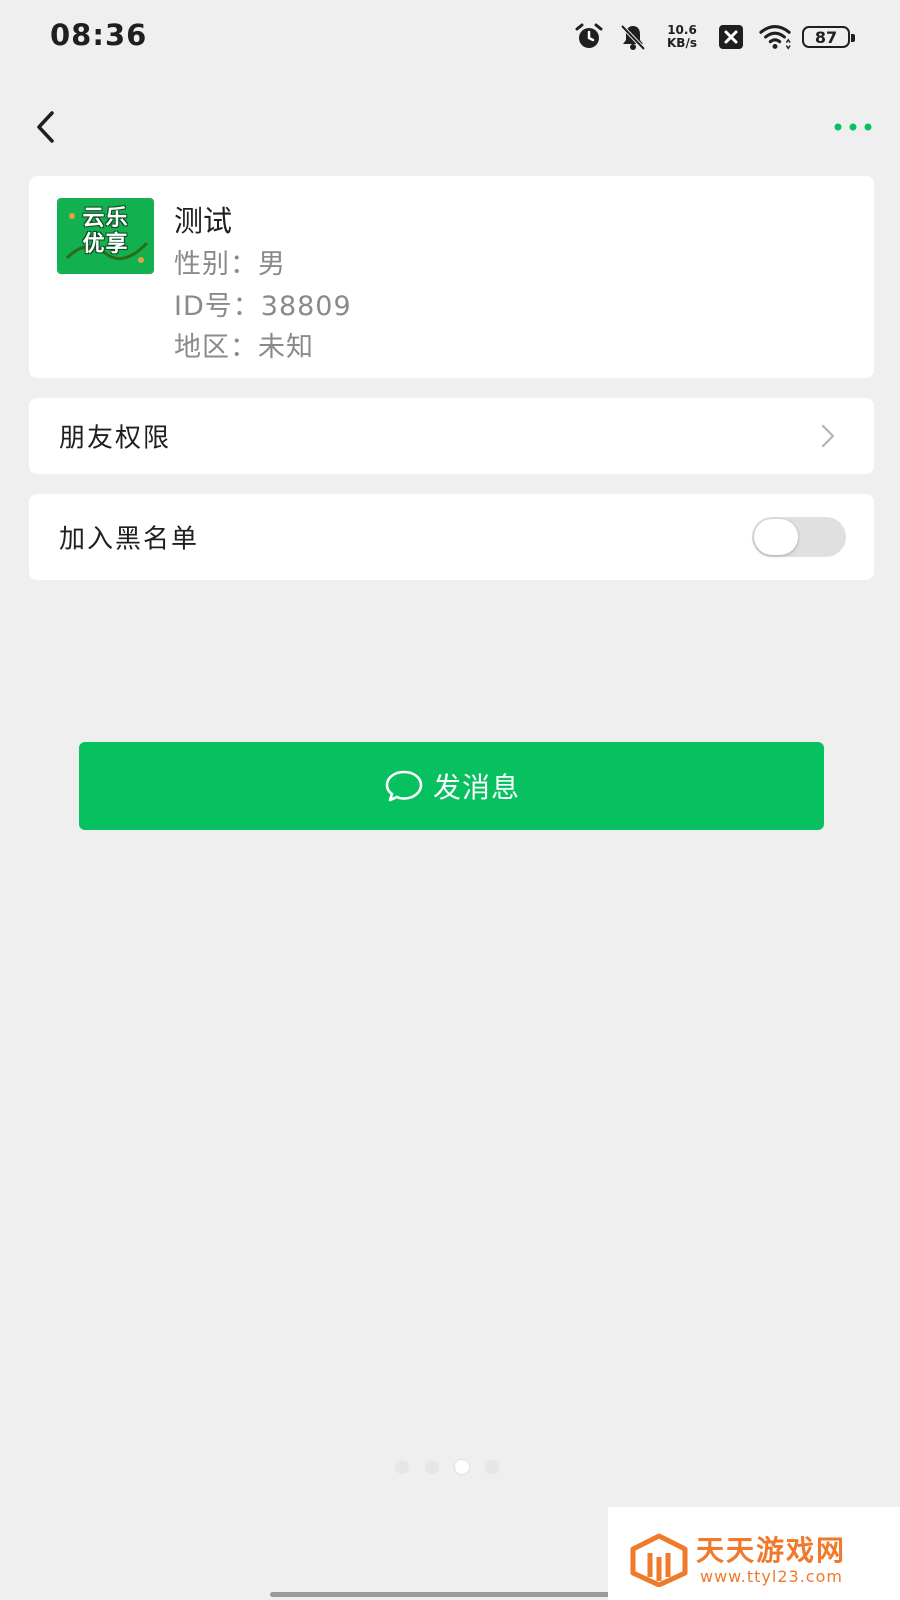  What do you see at coordinates (217, 306) in the screenshot?
I see `id-label: ID号：` at bounding box center [217, 306].